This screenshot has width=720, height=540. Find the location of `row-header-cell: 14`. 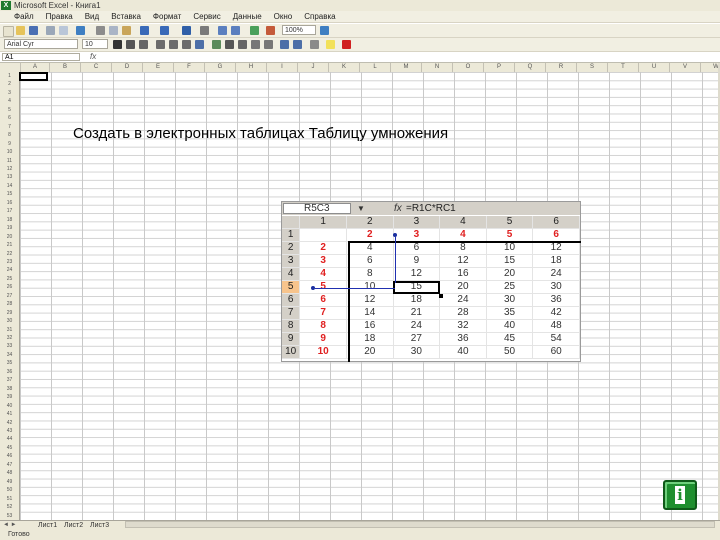

row-header-cell: 14 is located at coordinates (9, 186).